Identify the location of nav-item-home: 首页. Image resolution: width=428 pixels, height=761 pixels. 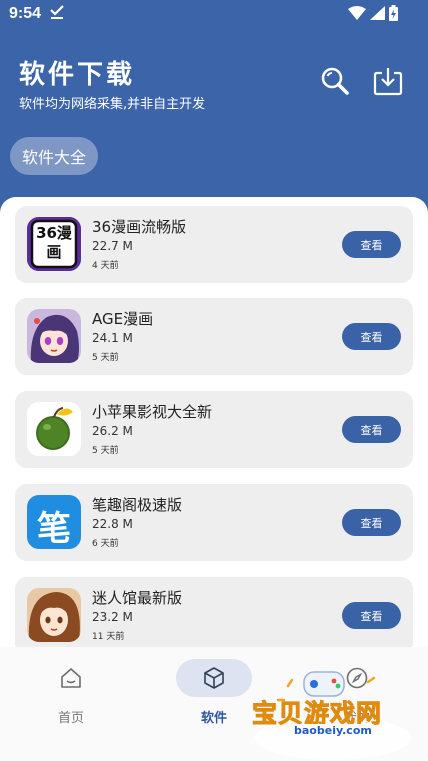
(71, 692).